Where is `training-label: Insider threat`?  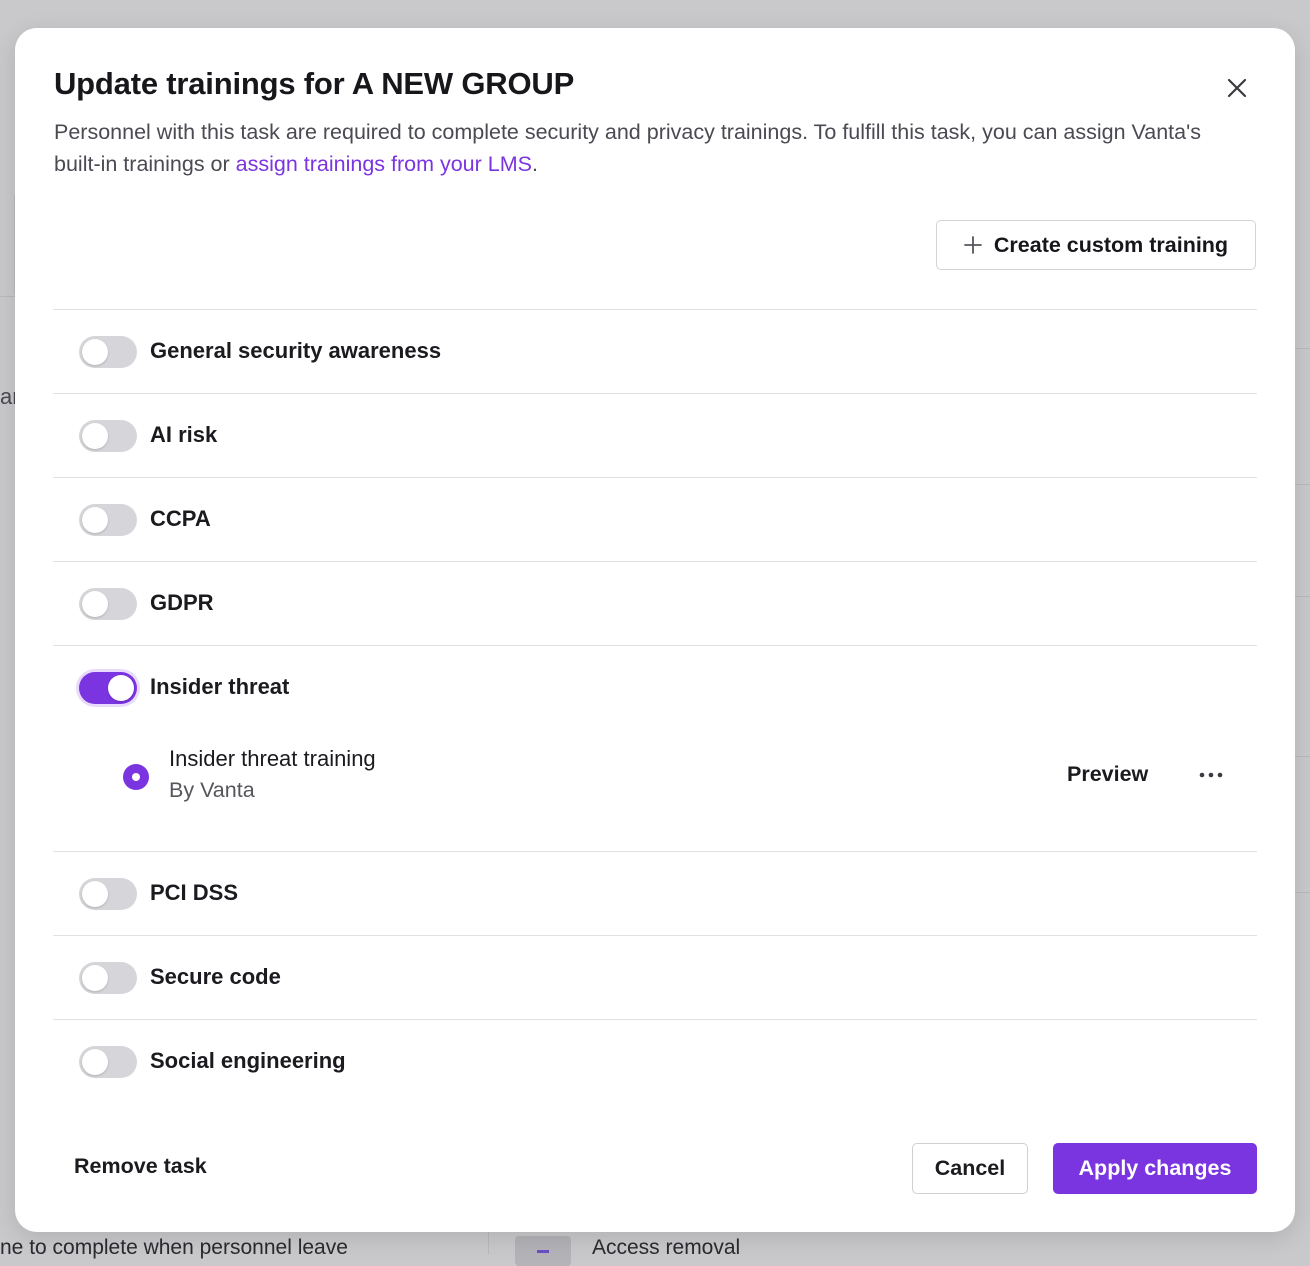 training-label: Insider threat is located at coordinates (220, 686).